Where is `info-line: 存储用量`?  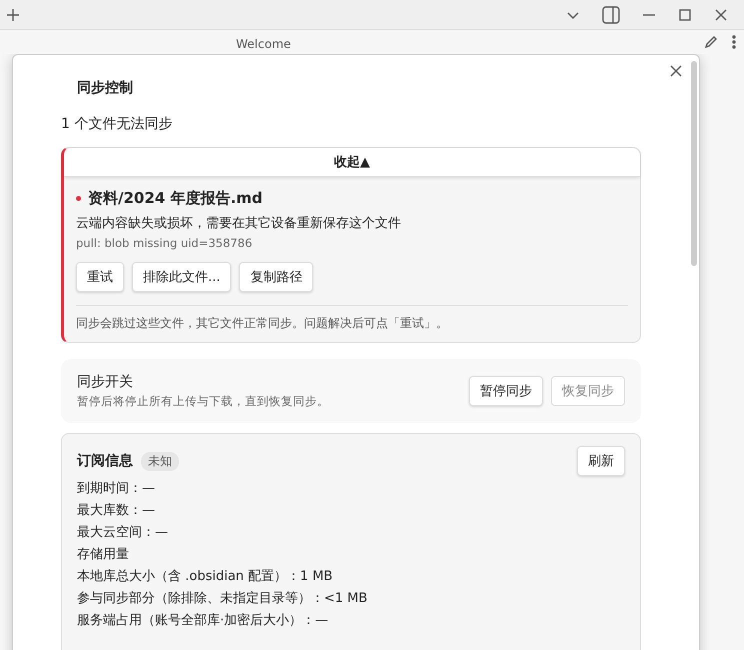 info-line: 存储用量 is located at coordinates (103, 555).